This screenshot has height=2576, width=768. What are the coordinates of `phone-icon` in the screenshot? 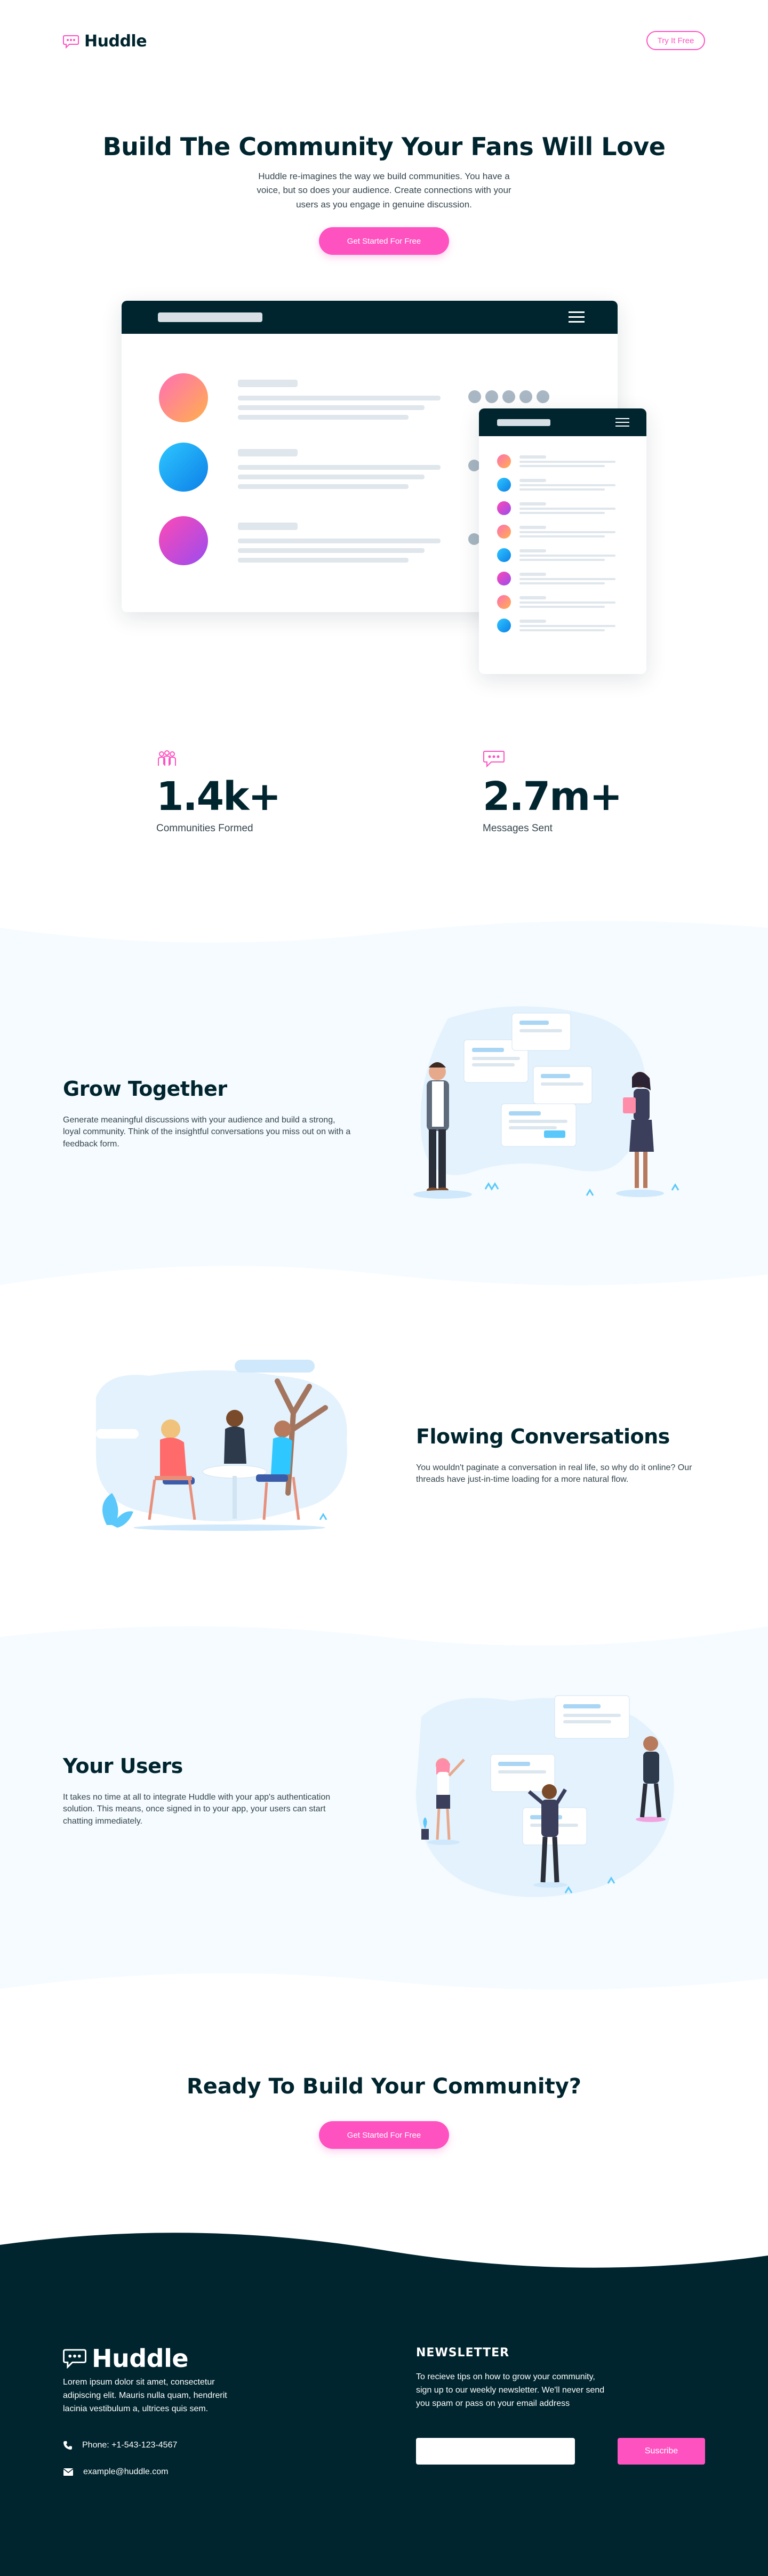 It's located at (67, 2446).